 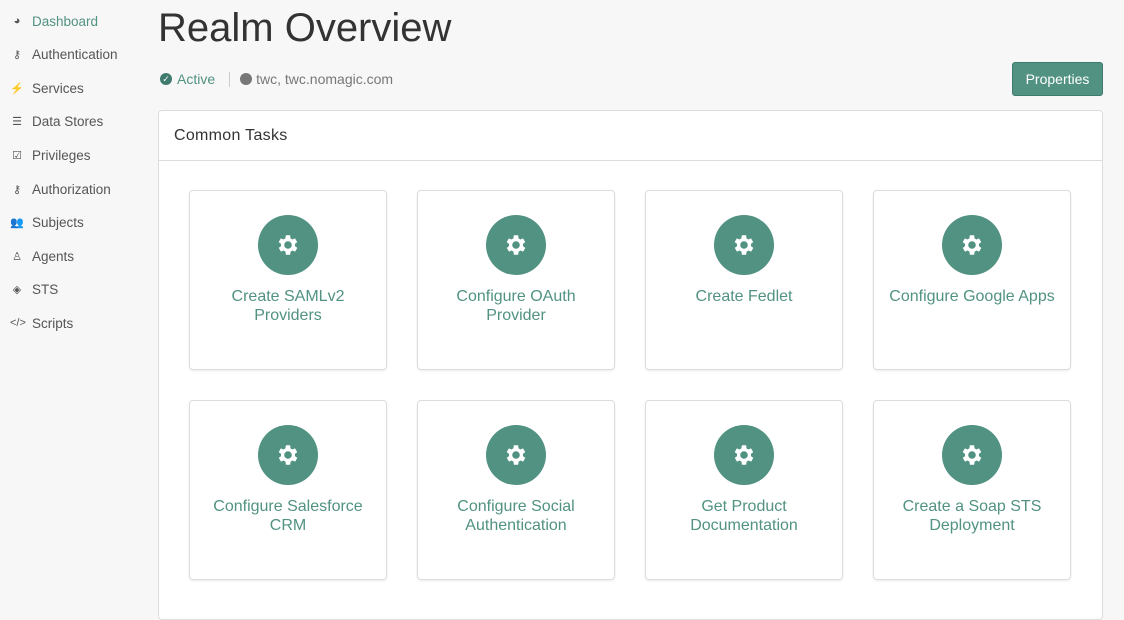 What do you see at coordinates (17, 290) in the screenshot?
I see `ticket-icon: ◈` at bounding box center [17, 290].